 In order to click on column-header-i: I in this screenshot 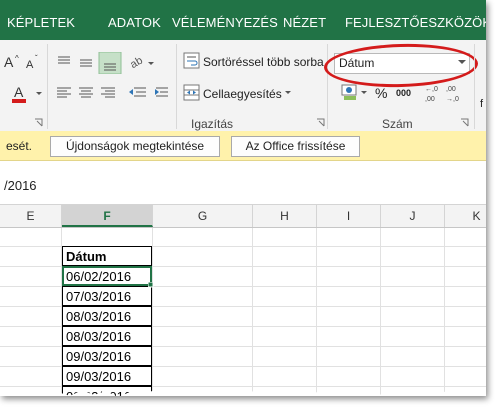, I will do `click(349, 216)`.